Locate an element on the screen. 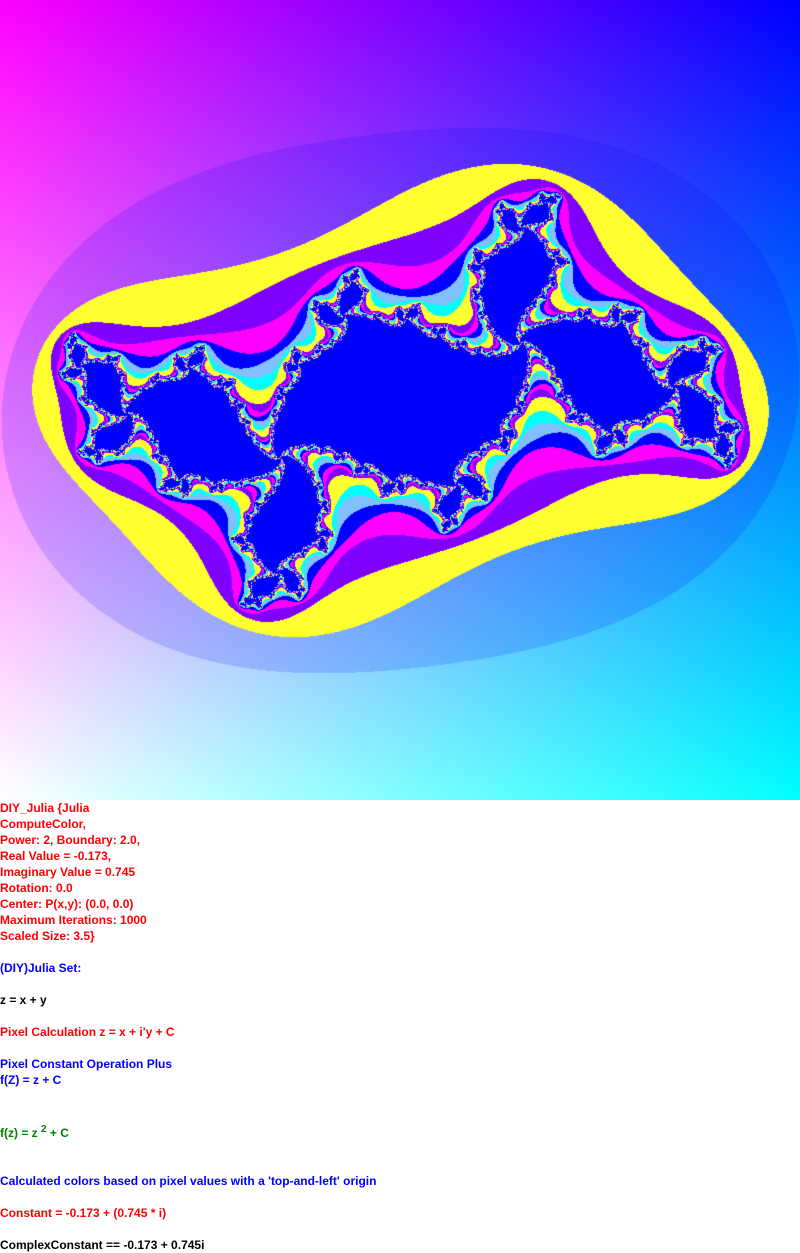 This screenshot has height=1253, width=800. info-line-max-iterations: Maximum Iterations: 1000 is located at coordinates (73, 920).